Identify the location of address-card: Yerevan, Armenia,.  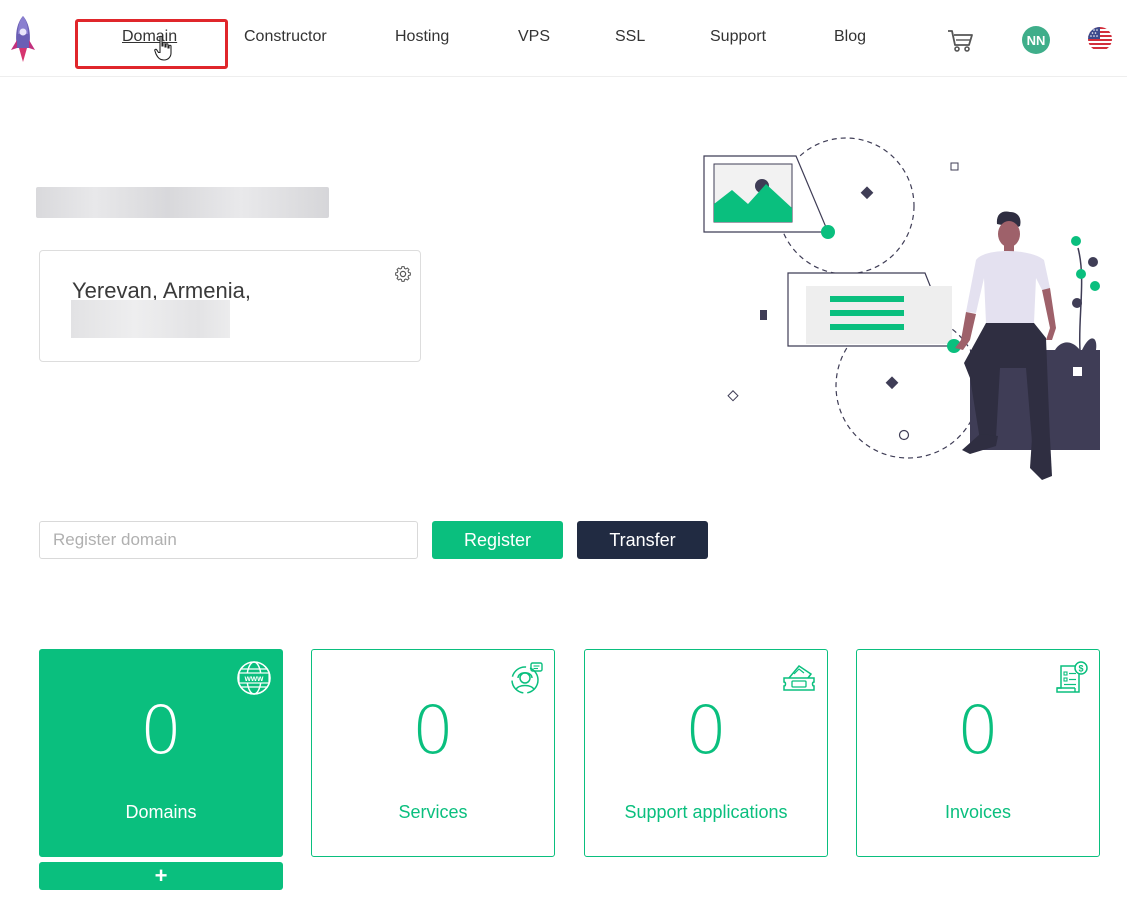
(230, 306).